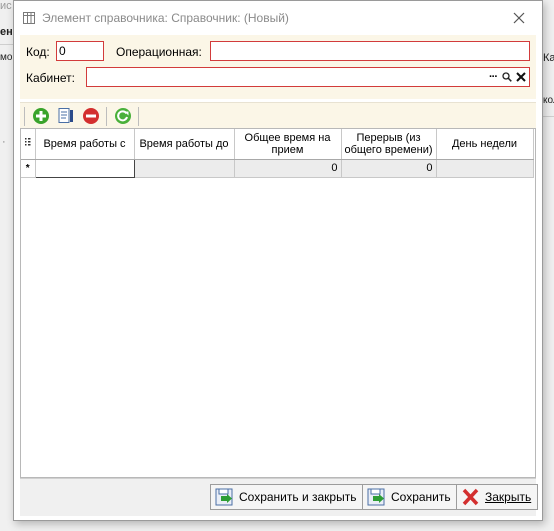 The width and height of the screenshot is (554, 531). What do you see at coordinates (288, 144) in the screenshot?
I see `column-header-total-time: Общее время на прием` at bounding box center [288, 144].